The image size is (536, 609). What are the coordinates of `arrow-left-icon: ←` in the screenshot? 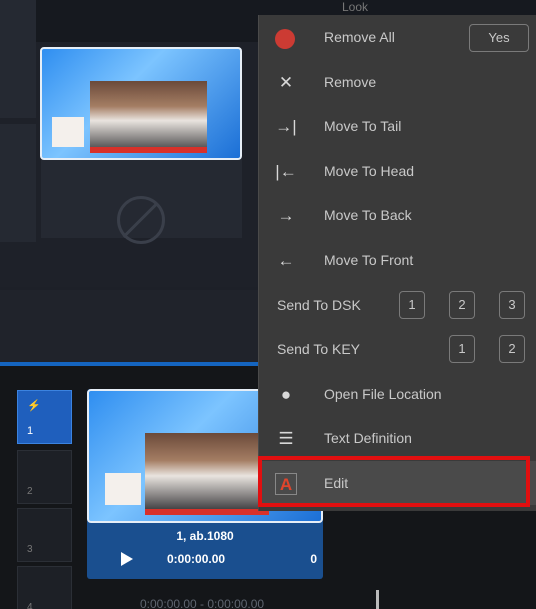 It's located at (286, 260).